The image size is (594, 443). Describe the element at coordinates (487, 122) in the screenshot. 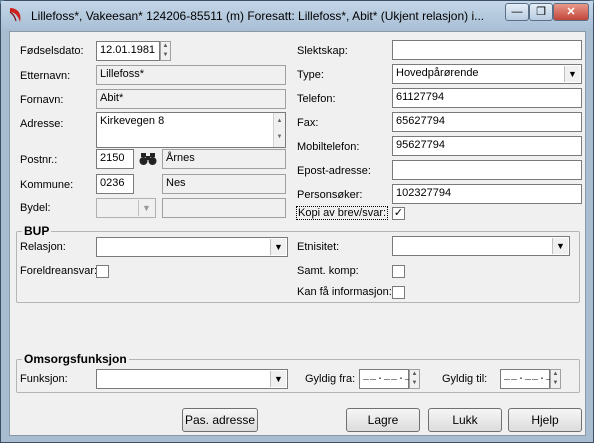

I see `fax-field: 65627794` at that location.